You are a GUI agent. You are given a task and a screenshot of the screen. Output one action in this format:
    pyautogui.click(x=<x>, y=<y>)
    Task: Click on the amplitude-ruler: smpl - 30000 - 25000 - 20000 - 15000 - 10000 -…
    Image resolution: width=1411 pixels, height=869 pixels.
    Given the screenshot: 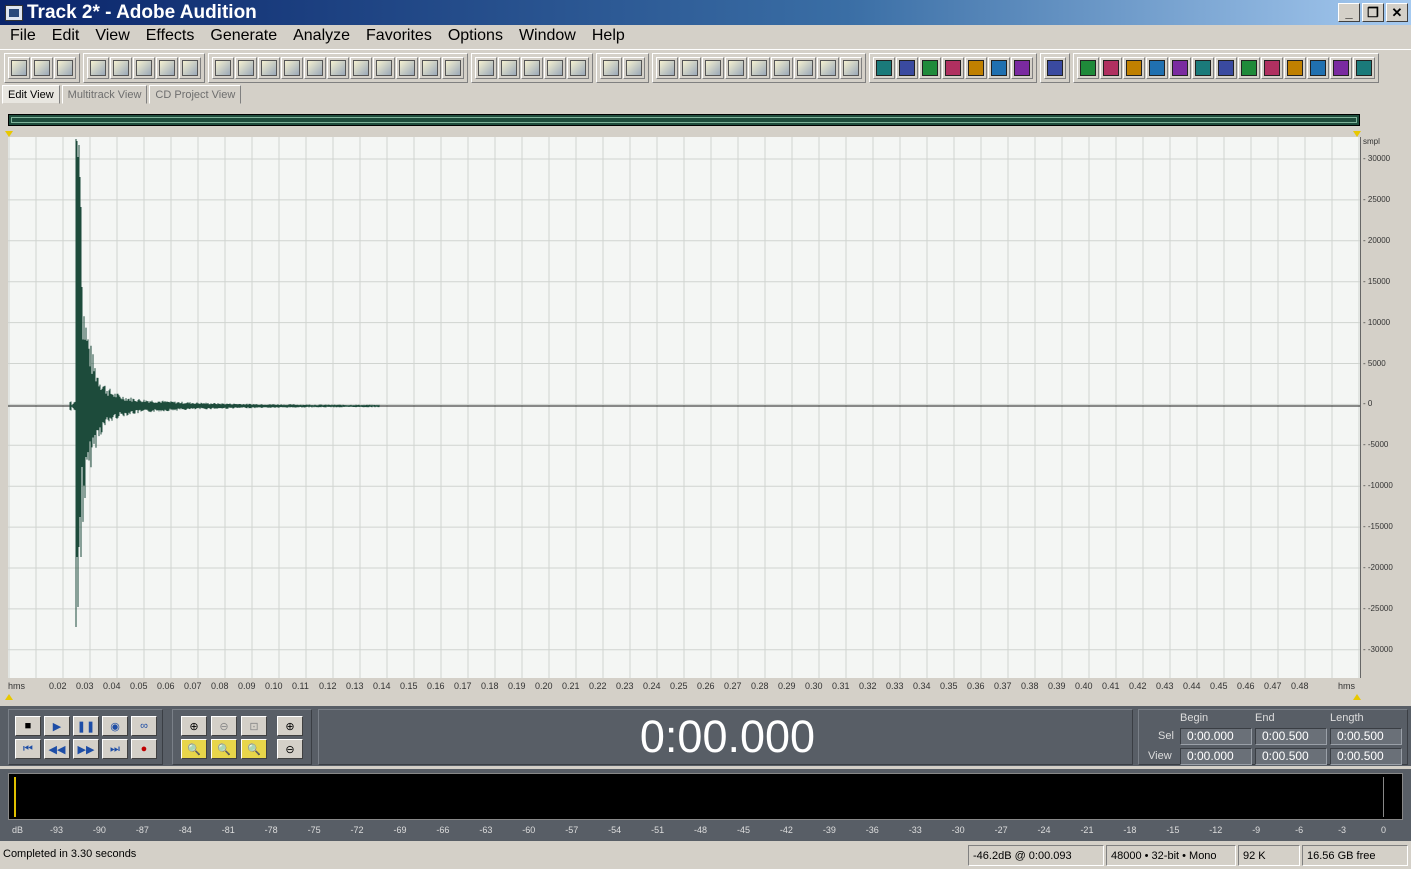 What is the action you would take?
    pyautogui.click(x=1381, y=407)
    